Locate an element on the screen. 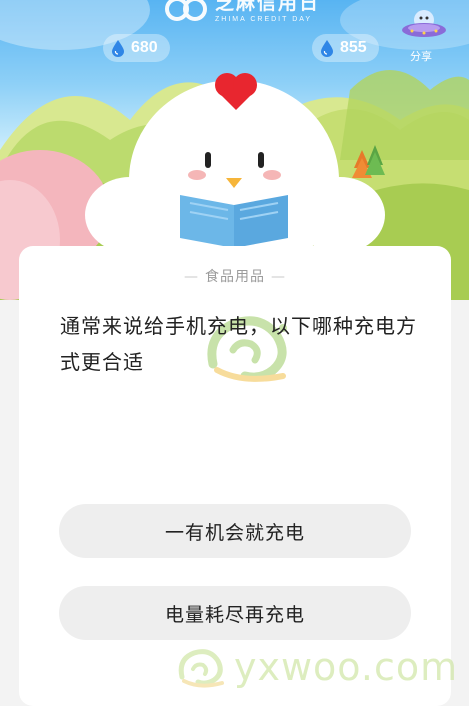 Image resolution: width=469 pixels, height=706 pixels. energy-value-opponent: 855 is located at coordinates (353, 47).